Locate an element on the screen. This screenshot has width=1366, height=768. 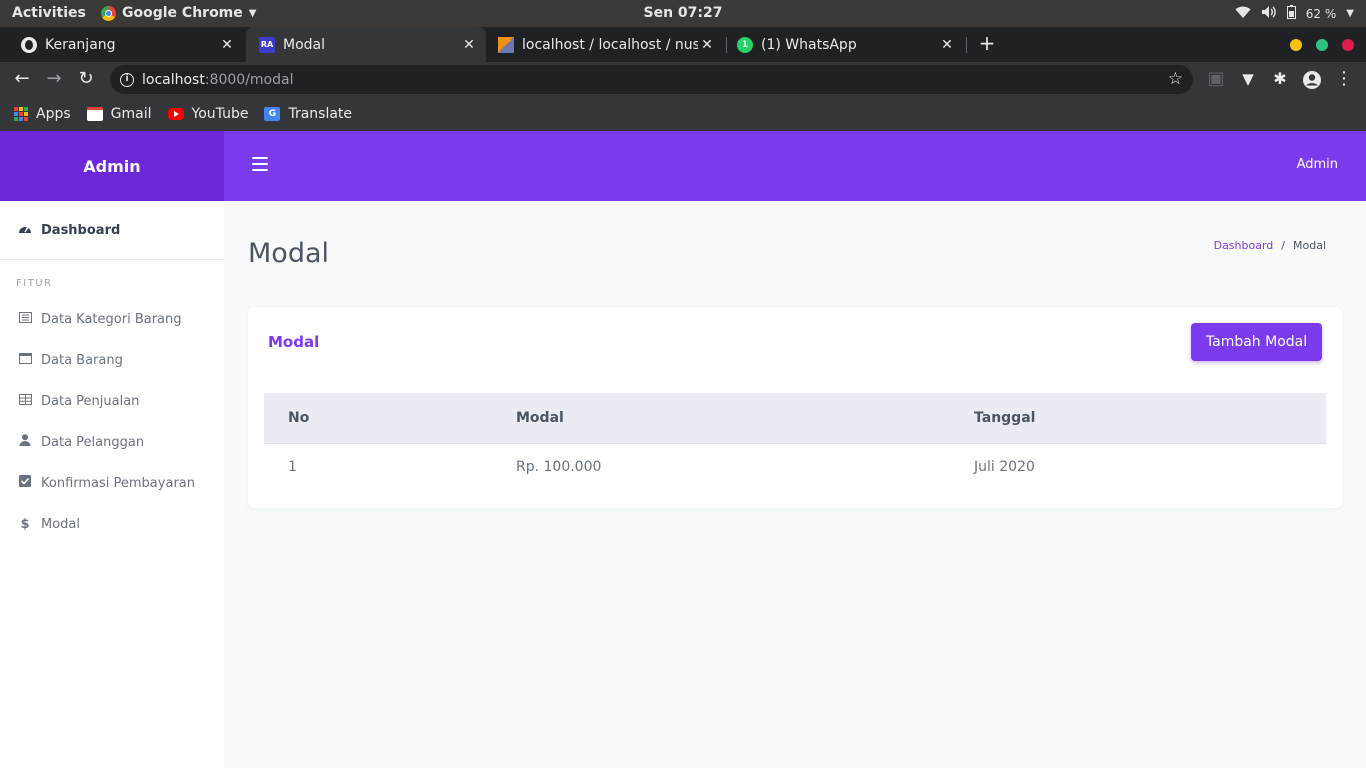
breadcrumb: Dashboard / Modal is located at coordinates (1270, 245).